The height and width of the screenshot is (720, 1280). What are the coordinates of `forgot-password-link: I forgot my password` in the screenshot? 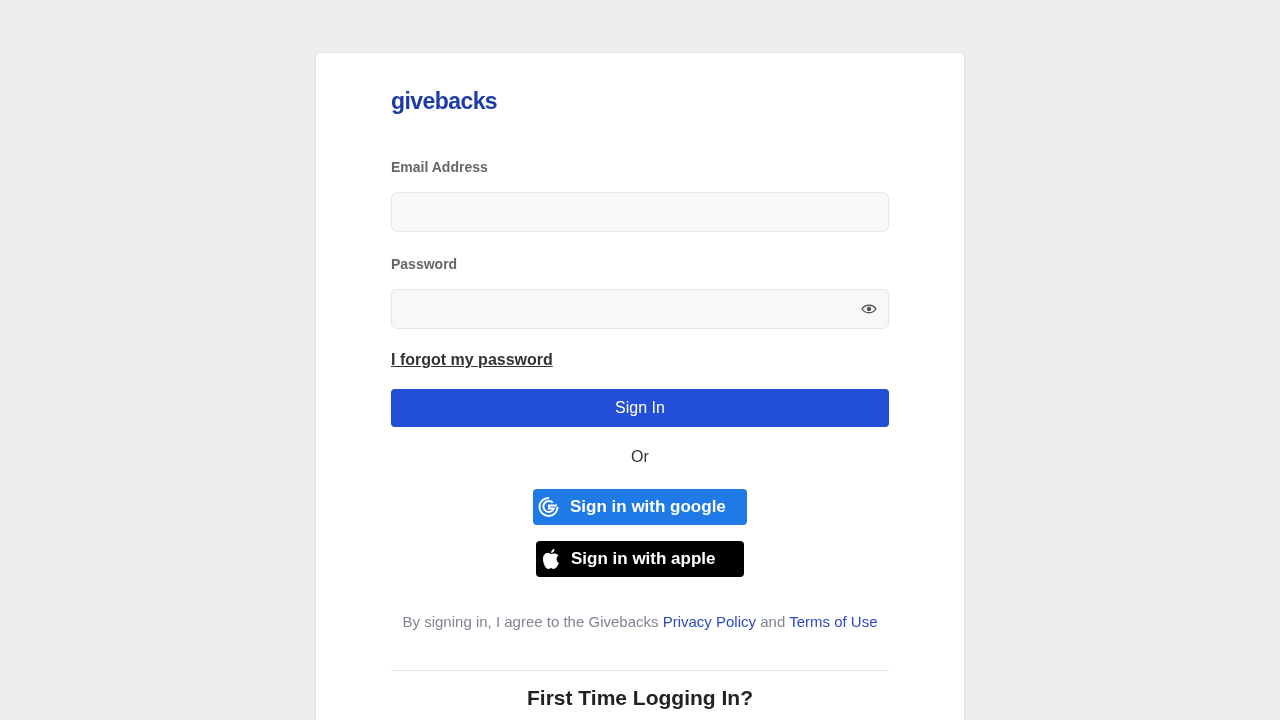 It's located at (472, 360).